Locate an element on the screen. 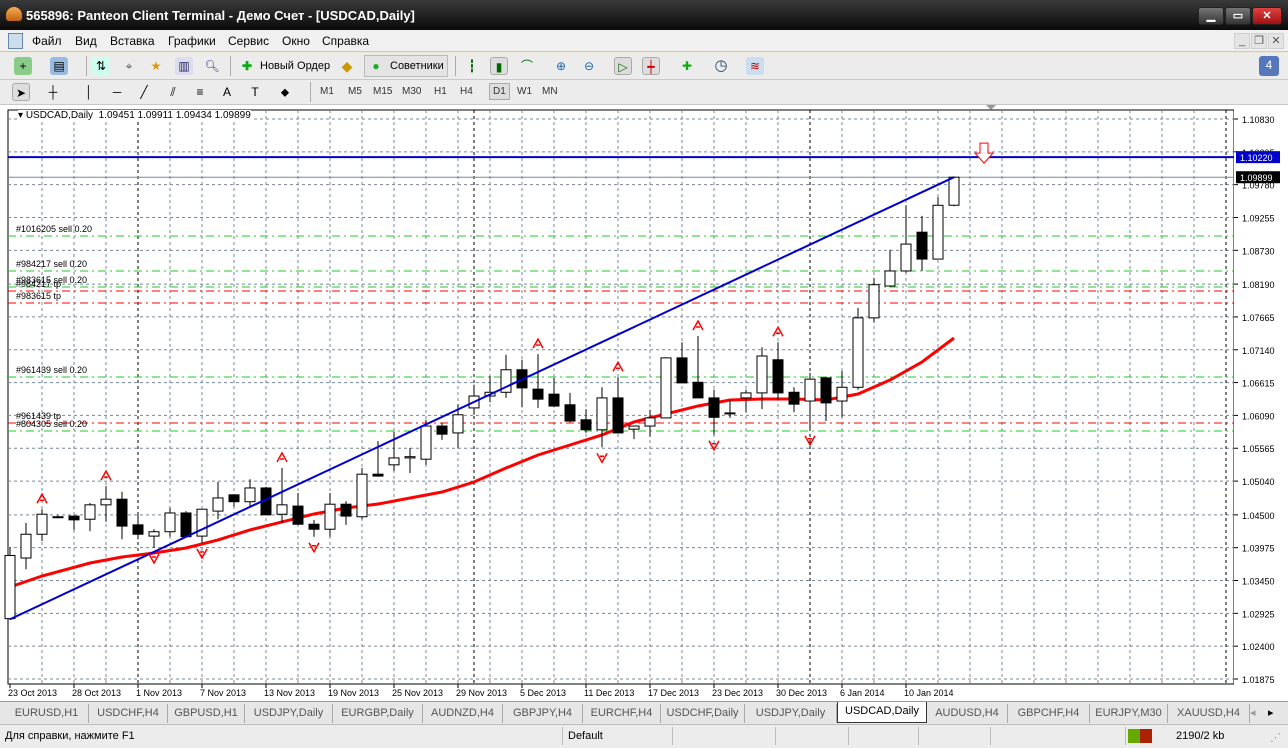 This screenshot has height=748, width=1288. fibonacci-icon: ≡ is located at coordinates (200, 92).